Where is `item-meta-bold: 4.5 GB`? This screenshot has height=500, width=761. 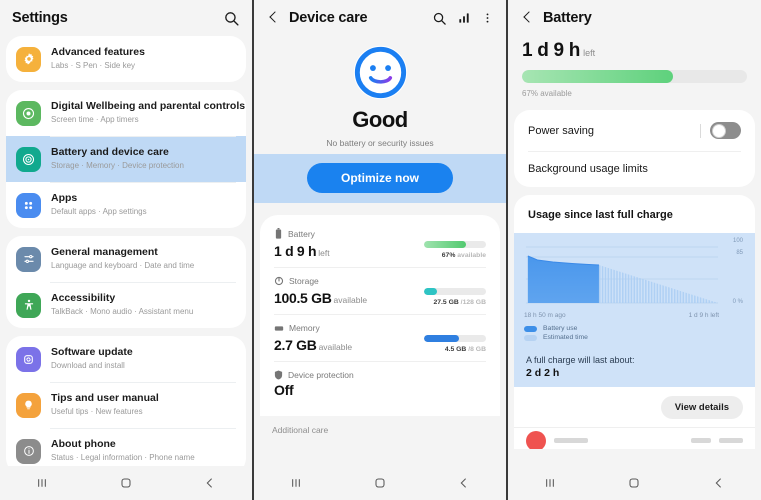 item-meta-bold: 4.5 GB is located at coordinates (455, 349).